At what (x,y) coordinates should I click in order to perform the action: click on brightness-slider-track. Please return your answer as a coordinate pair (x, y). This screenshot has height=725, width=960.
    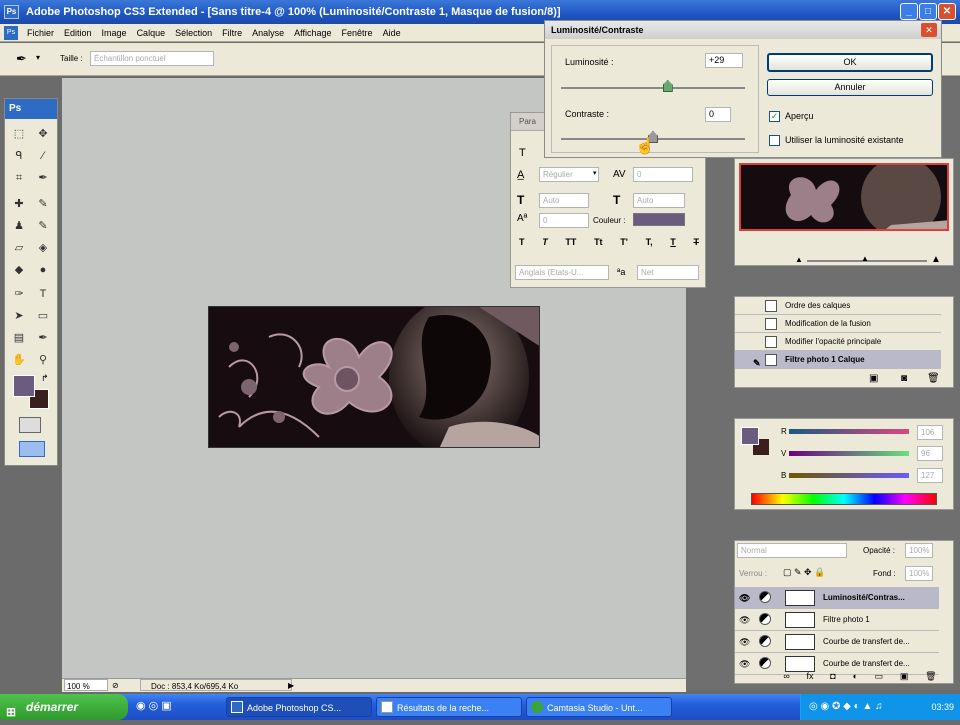
    Looking at the image, I should click on (653, 88).